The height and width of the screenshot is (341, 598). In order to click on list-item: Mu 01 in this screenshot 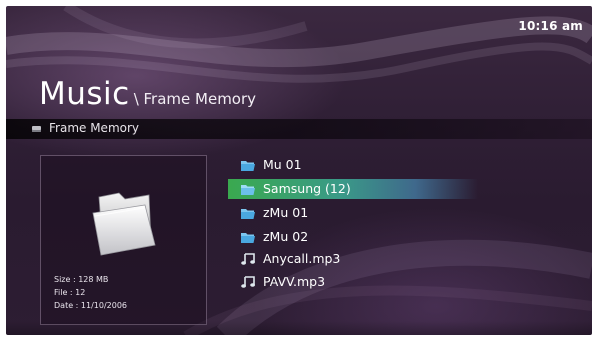, I will do `click(353, 165)`.